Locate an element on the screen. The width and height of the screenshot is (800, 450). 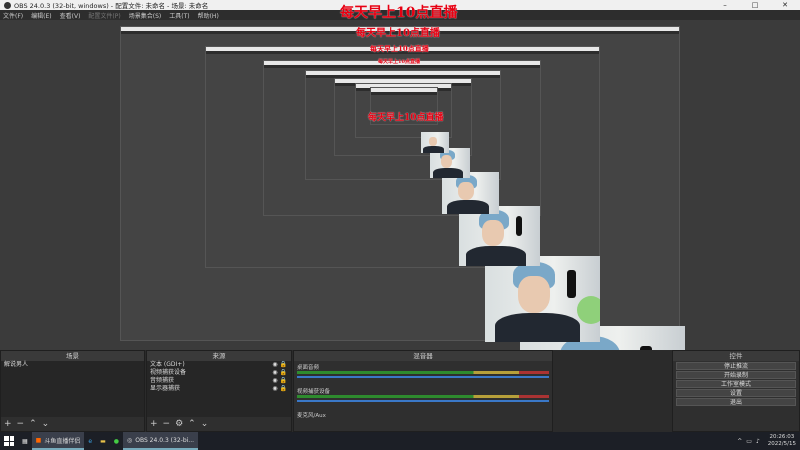
overlay-live-text-4: 每天早上10点直播 is located at coordinates (399, 62).